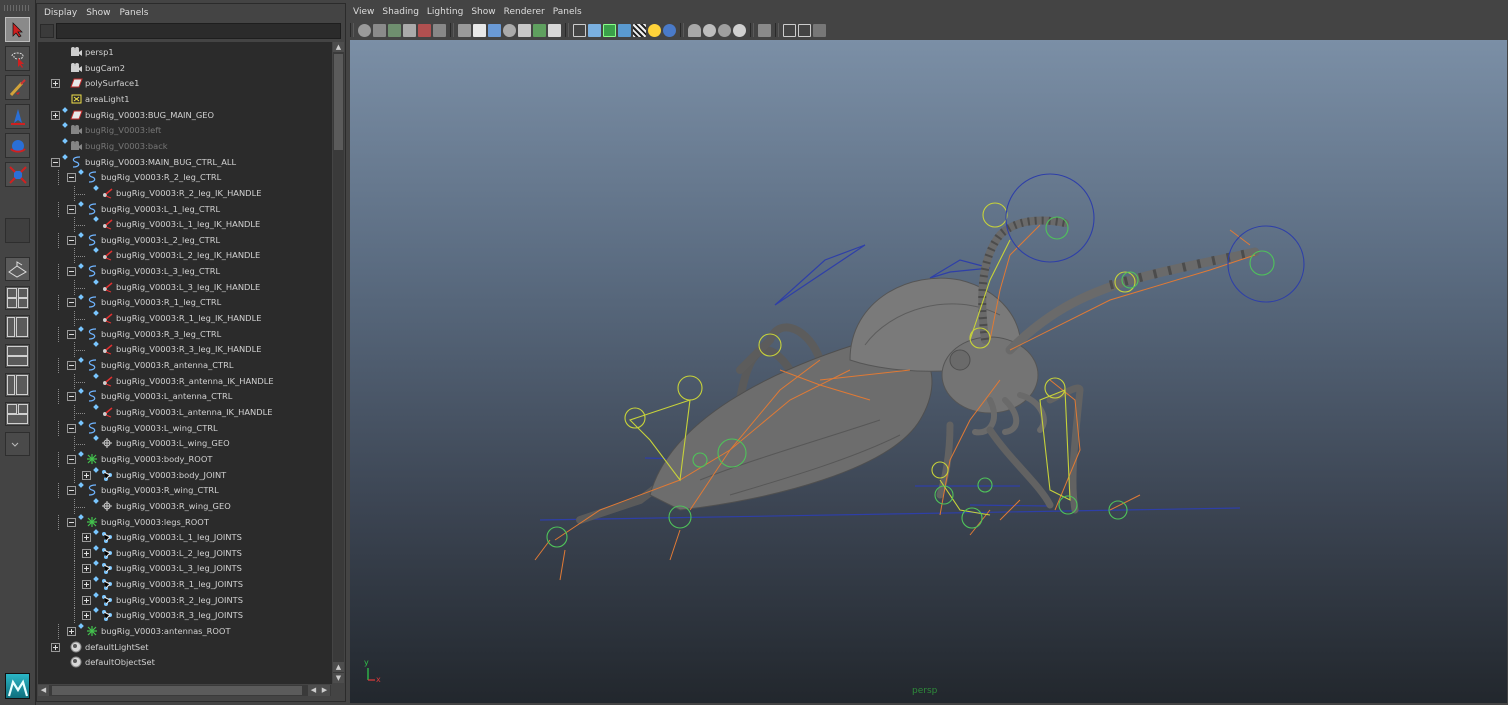 The height and width of the screenshot is (705, 1508). I want to click on select-camera-icon, so click(364, 30).